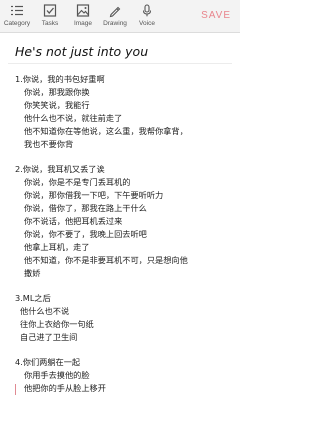 This screenshot has height=426, width=320. I want to click on note-line: 他不知道你在等他说，这么重，我帮你拿背，, so click(106, 131).